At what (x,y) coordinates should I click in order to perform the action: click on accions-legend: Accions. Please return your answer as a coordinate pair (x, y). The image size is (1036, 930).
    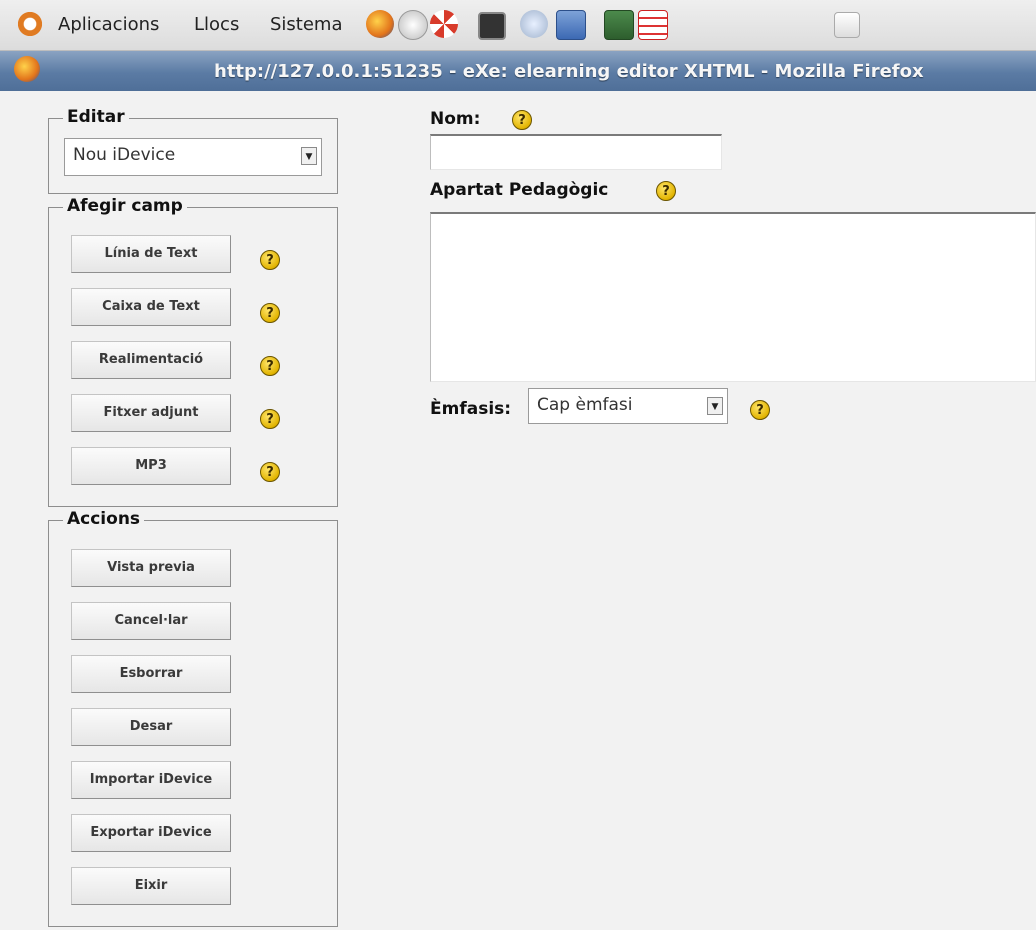
    Looking at the image, I should click on (104, 519).